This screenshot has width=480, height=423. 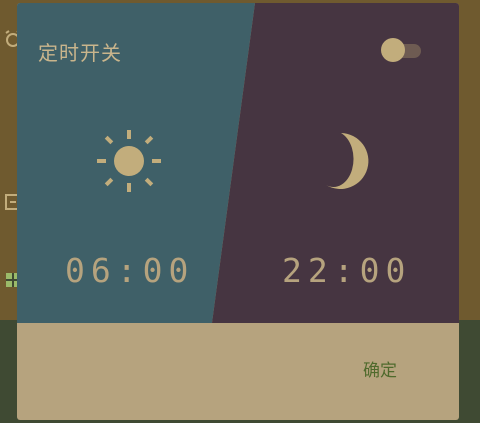 I want to click on timer-toggle, so click(x=403, y=50).